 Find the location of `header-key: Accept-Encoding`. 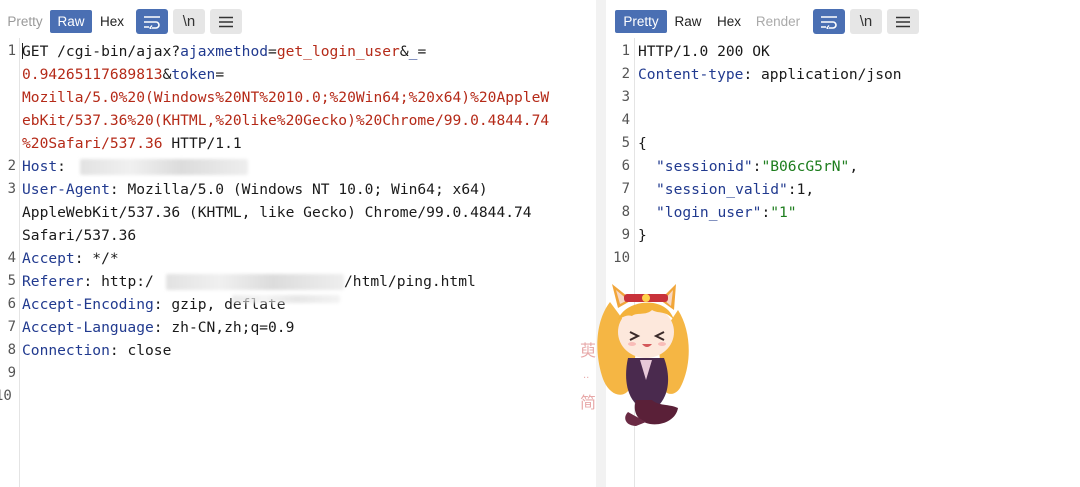

header-key: Accept-Encoding is located at coordinates (88, 304).